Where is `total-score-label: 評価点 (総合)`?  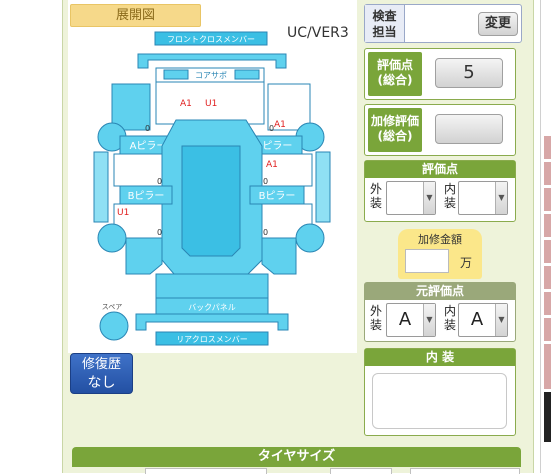
total-score-label: 評価点 (総合) is located at coordinates (395, 74).